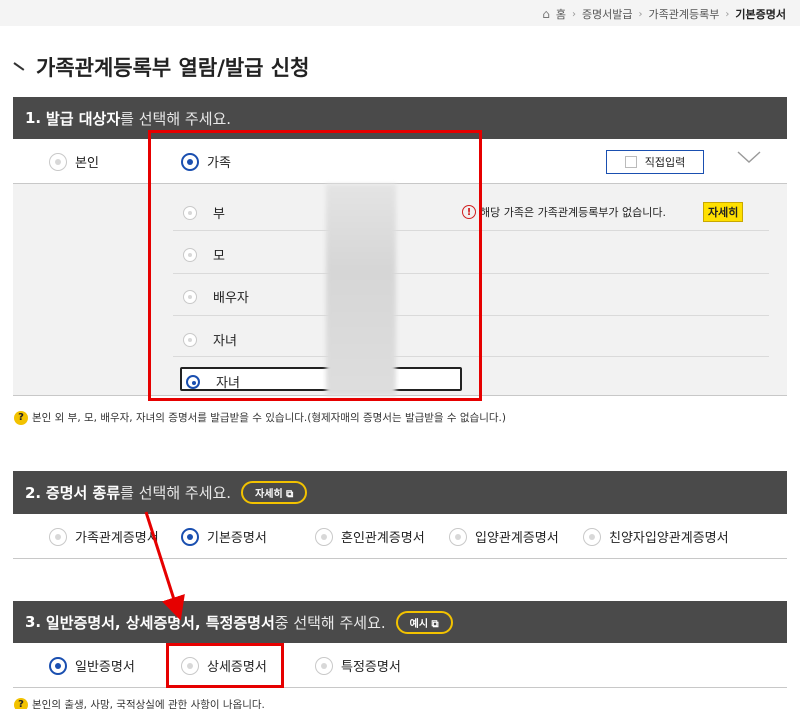  Describe the element at coordinates (371, 667) in the screenshot. I see `type-label: 특정증명서` at that location.